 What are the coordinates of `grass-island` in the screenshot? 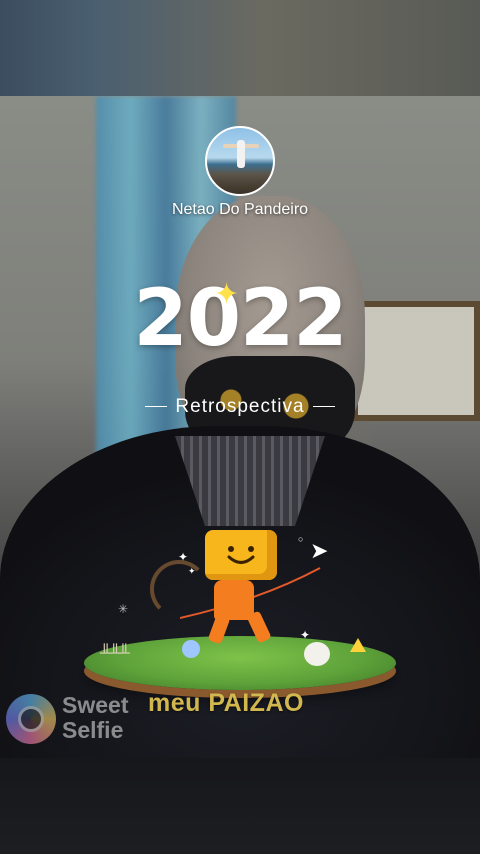 It's located at (240, 663).